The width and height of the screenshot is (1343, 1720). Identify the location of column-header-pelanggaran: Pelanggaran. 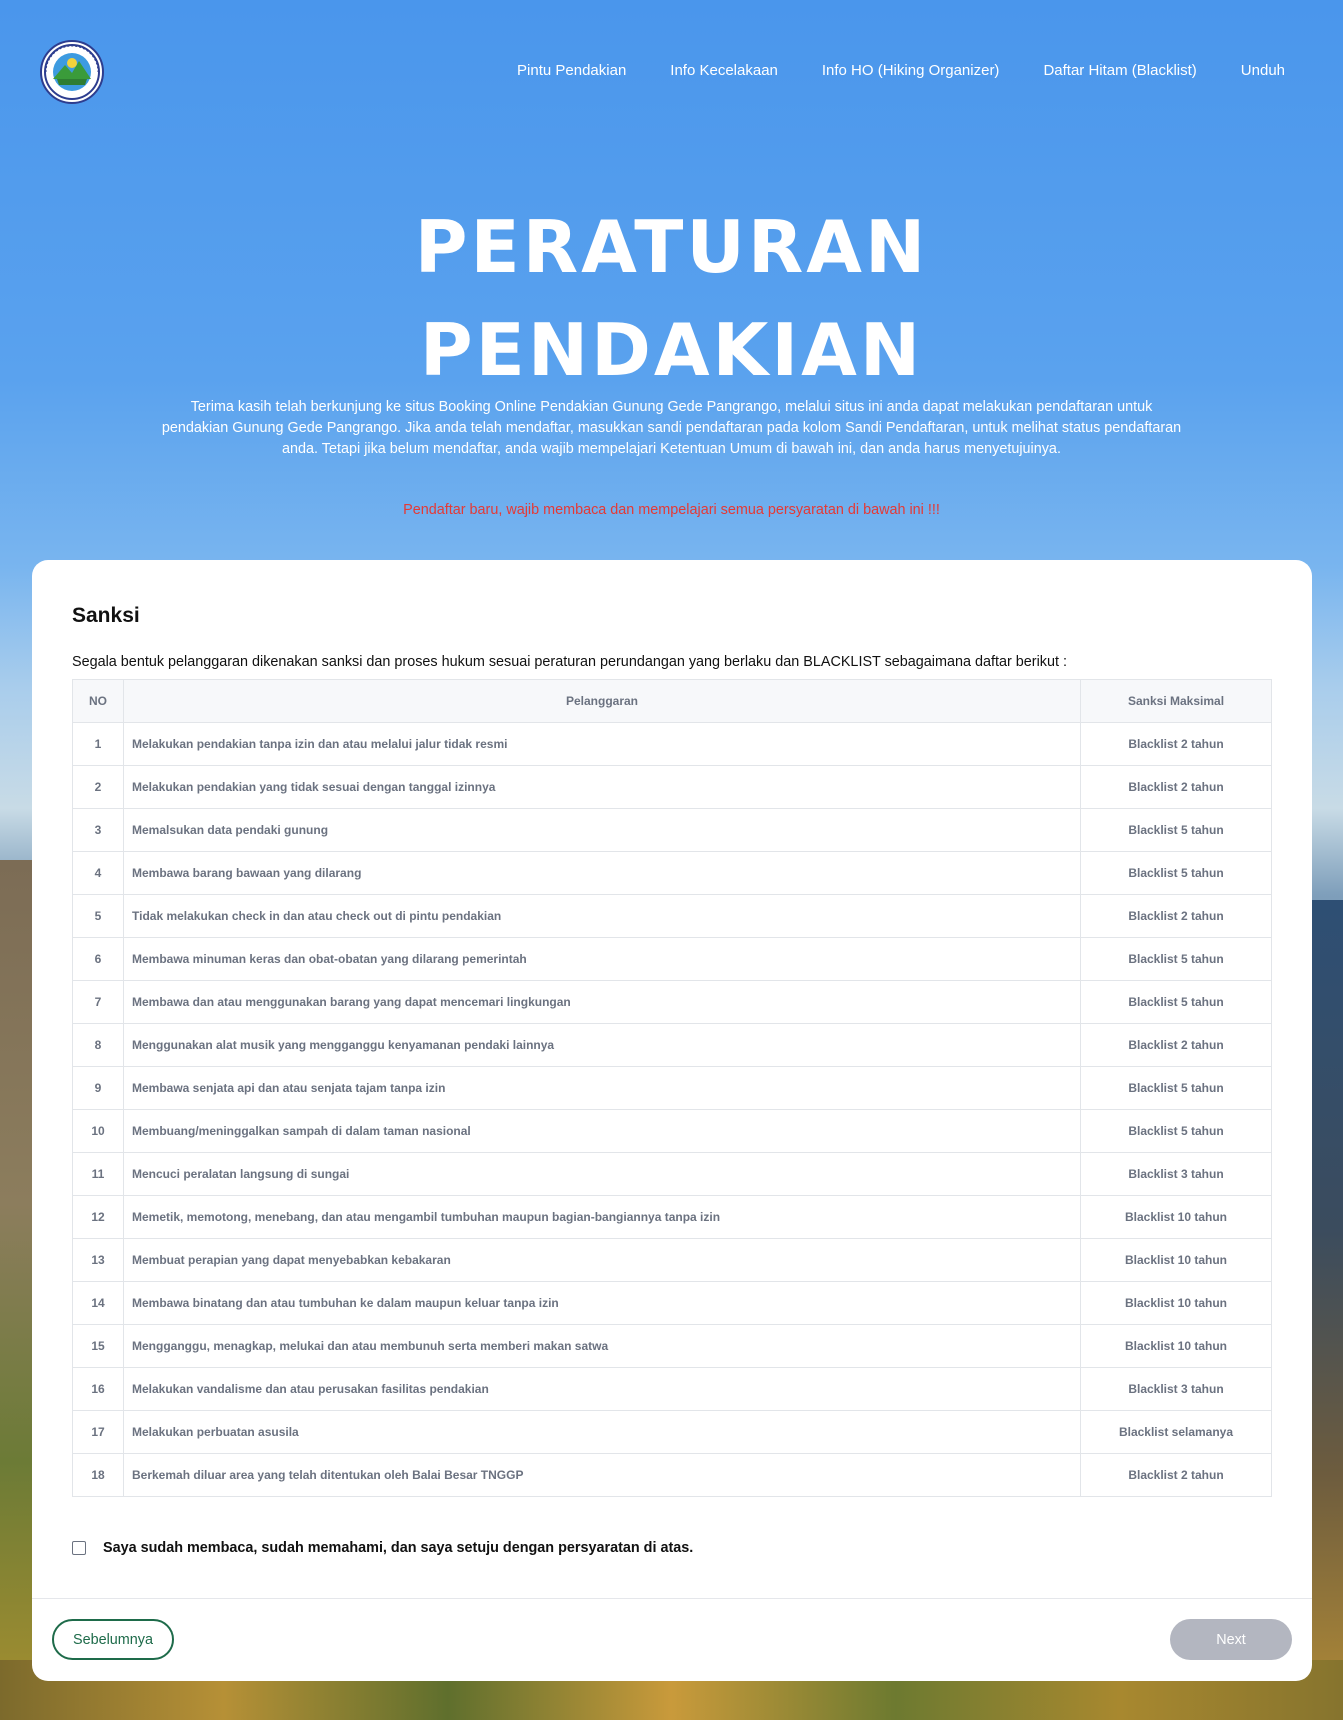
(602, 701).